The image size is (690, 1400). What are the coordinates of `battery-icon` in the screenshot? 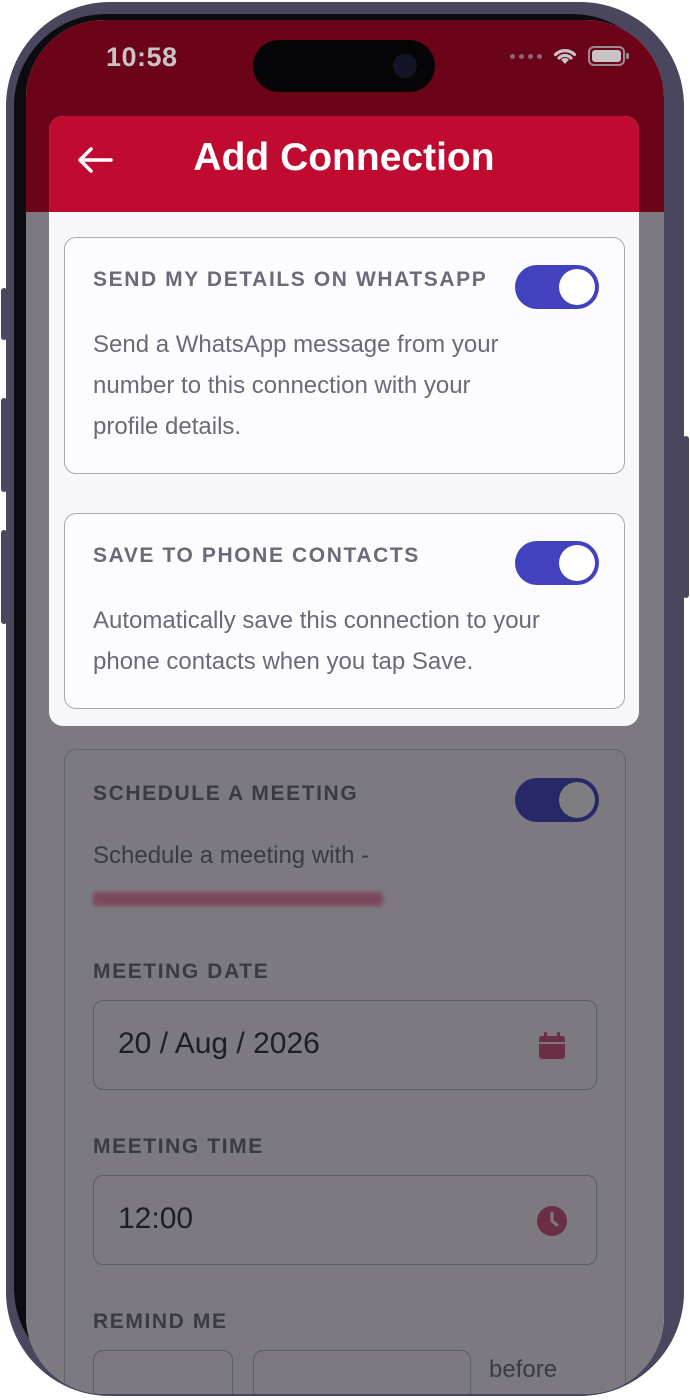 It's located at (608, 56).